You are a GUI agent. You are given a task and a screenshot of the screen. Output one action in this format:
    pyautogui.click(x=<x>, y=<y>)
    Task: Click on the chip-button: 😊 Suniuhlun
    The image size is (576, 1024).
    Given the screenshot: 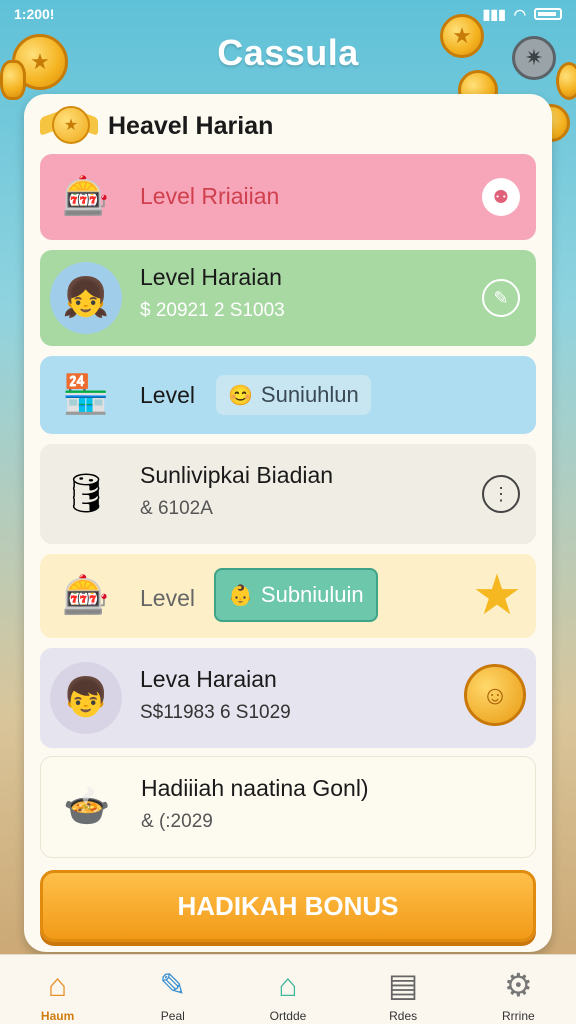 What is the action you would take?
    pyautogui.click(x=293, y=395)
    